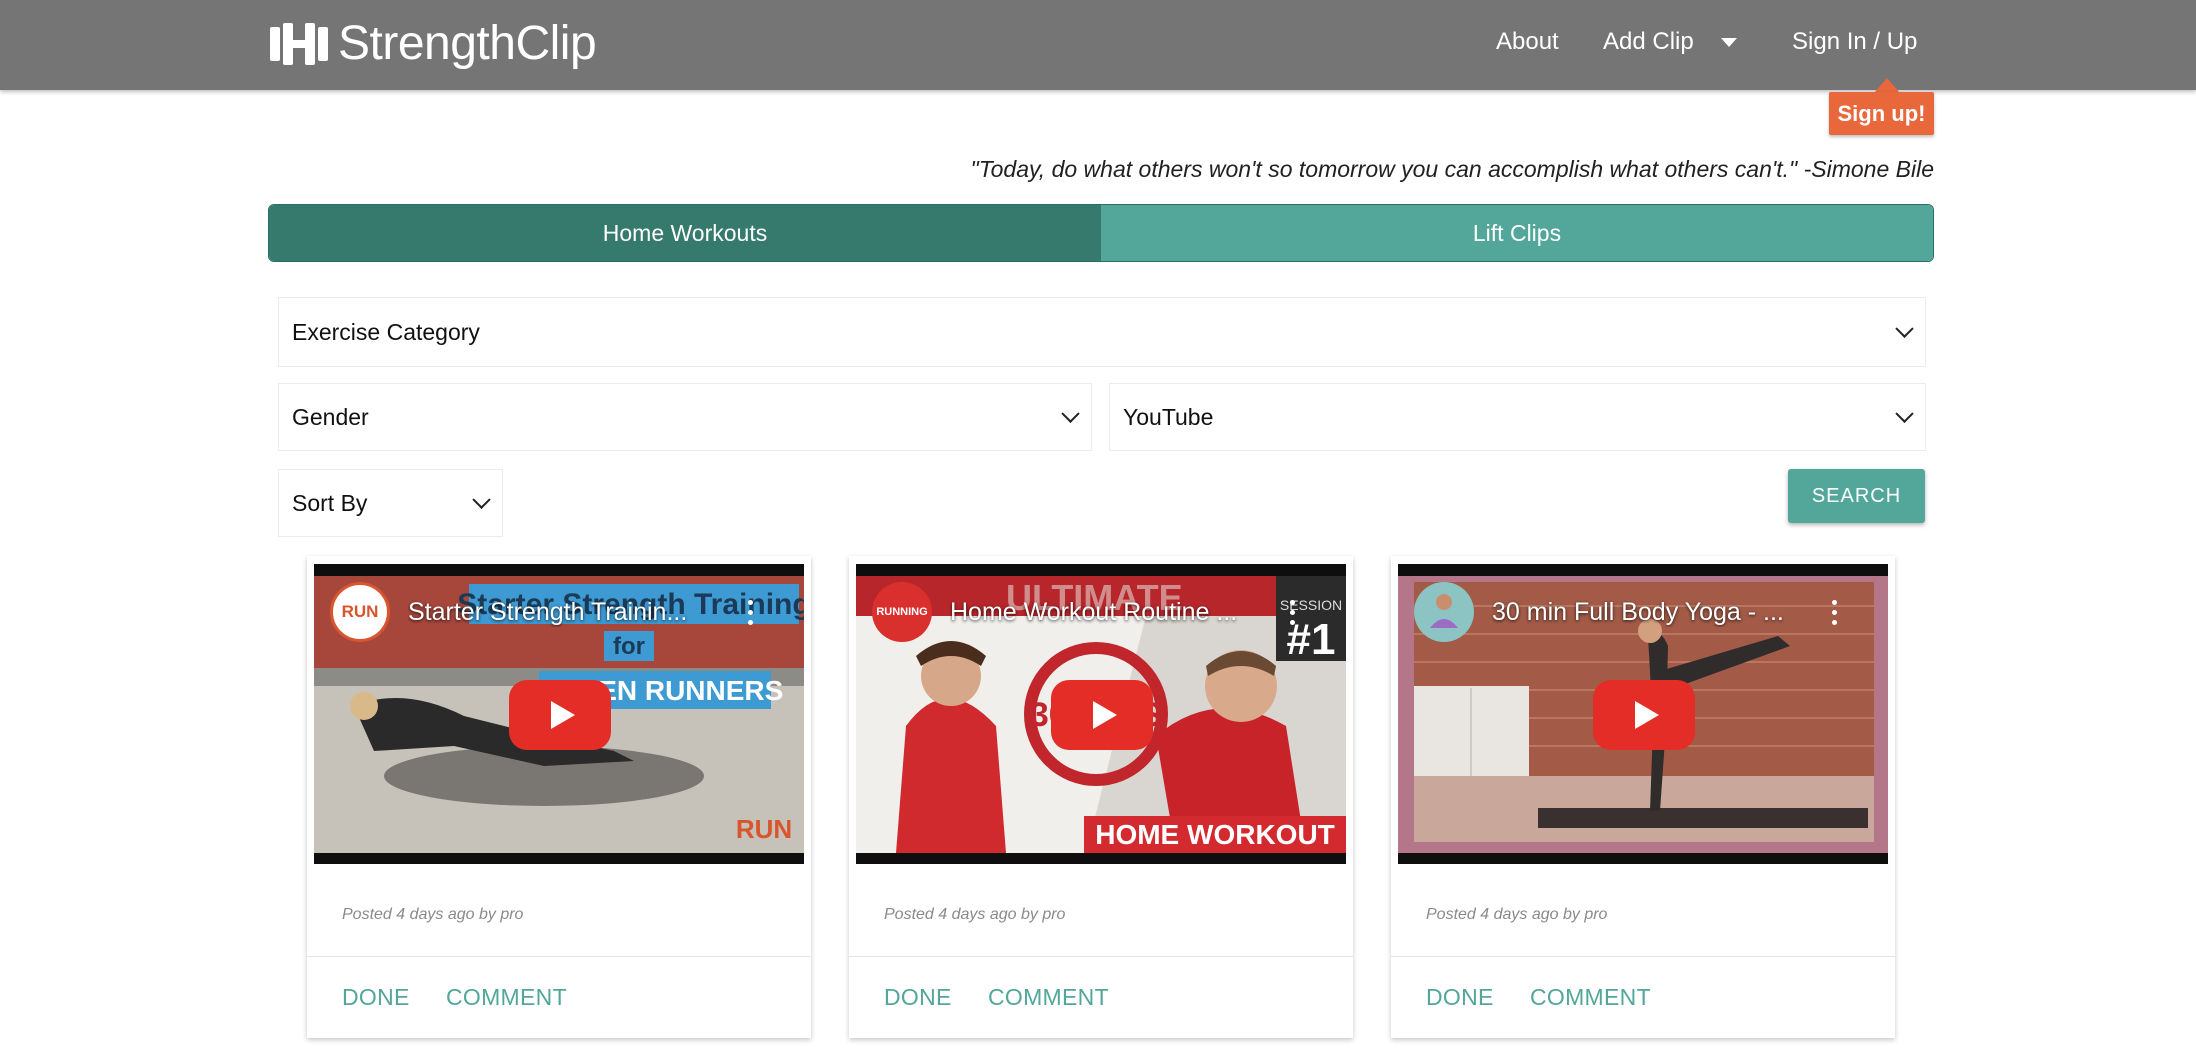 The height and width of the screenshot is (1058, 2196). I want to click on channel-badge-text: RUN, so click(360, 611).